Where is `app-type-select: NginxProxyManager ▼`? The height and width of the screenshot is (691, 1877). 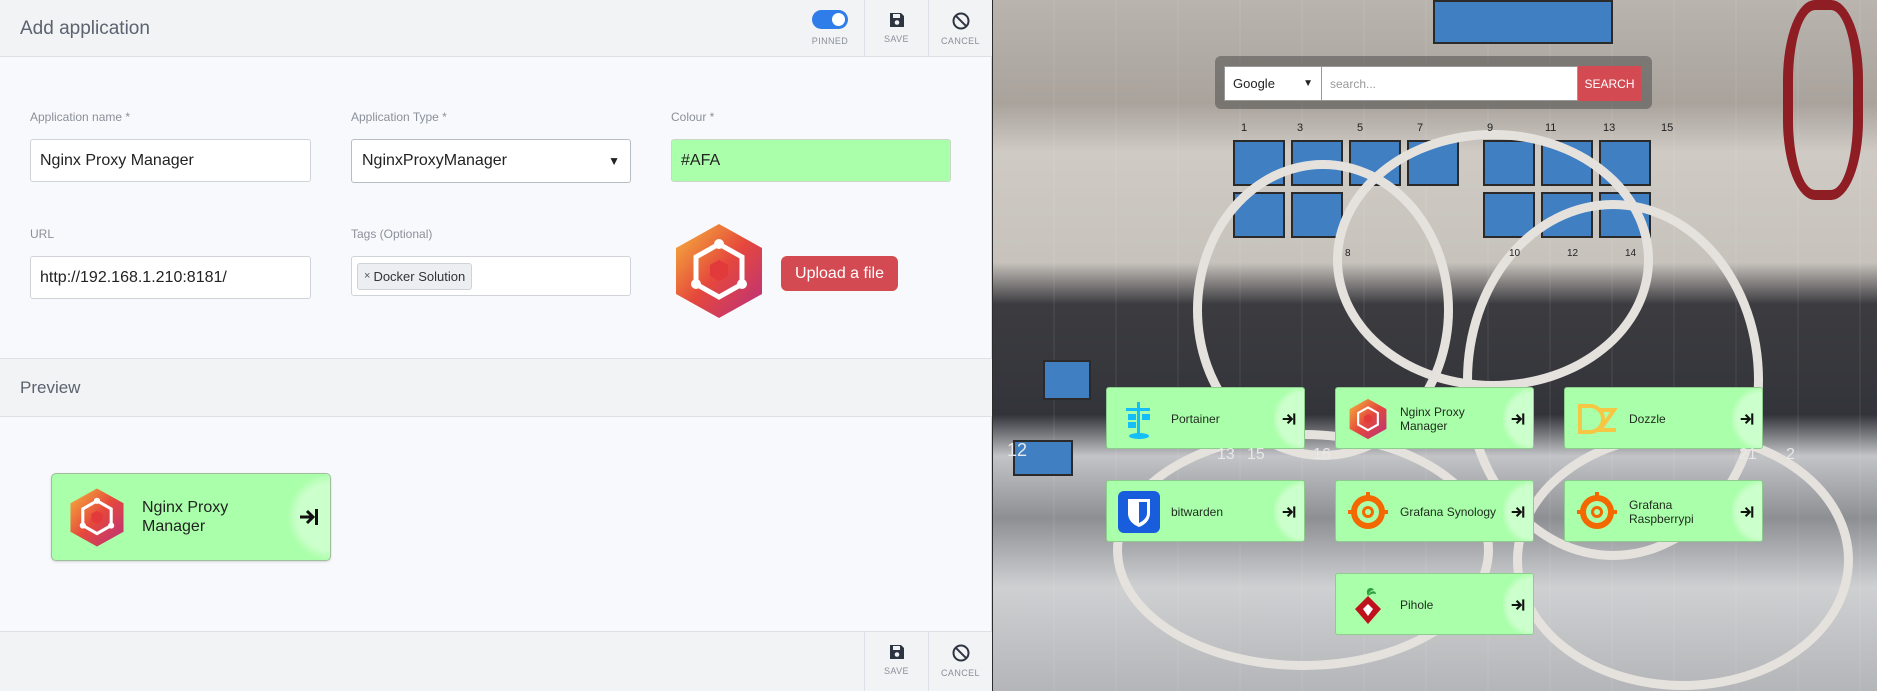
app-type-select: NginxProxyManager ▼ is located at coordinates (491, 161).